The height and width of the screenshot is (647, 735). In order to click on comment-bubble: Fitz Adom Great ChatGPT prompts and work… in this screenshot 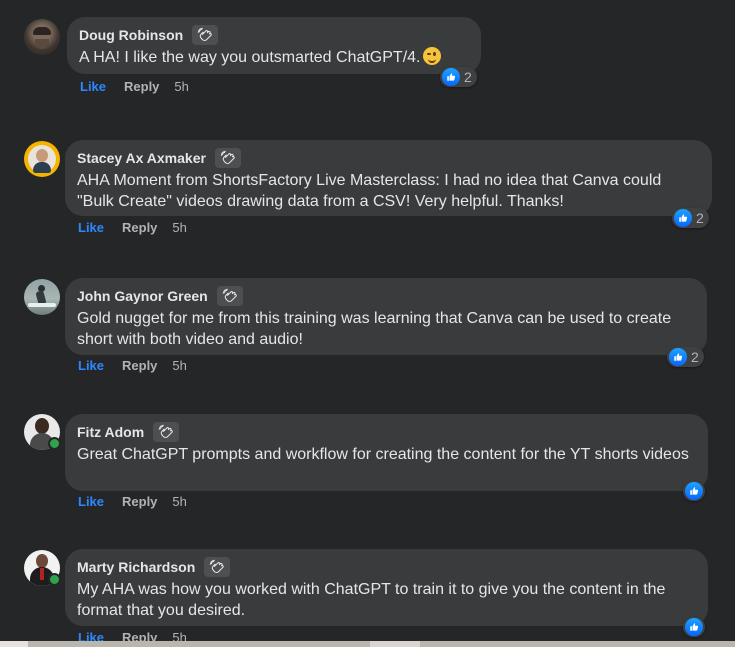, I will do `click(386, 452)`.